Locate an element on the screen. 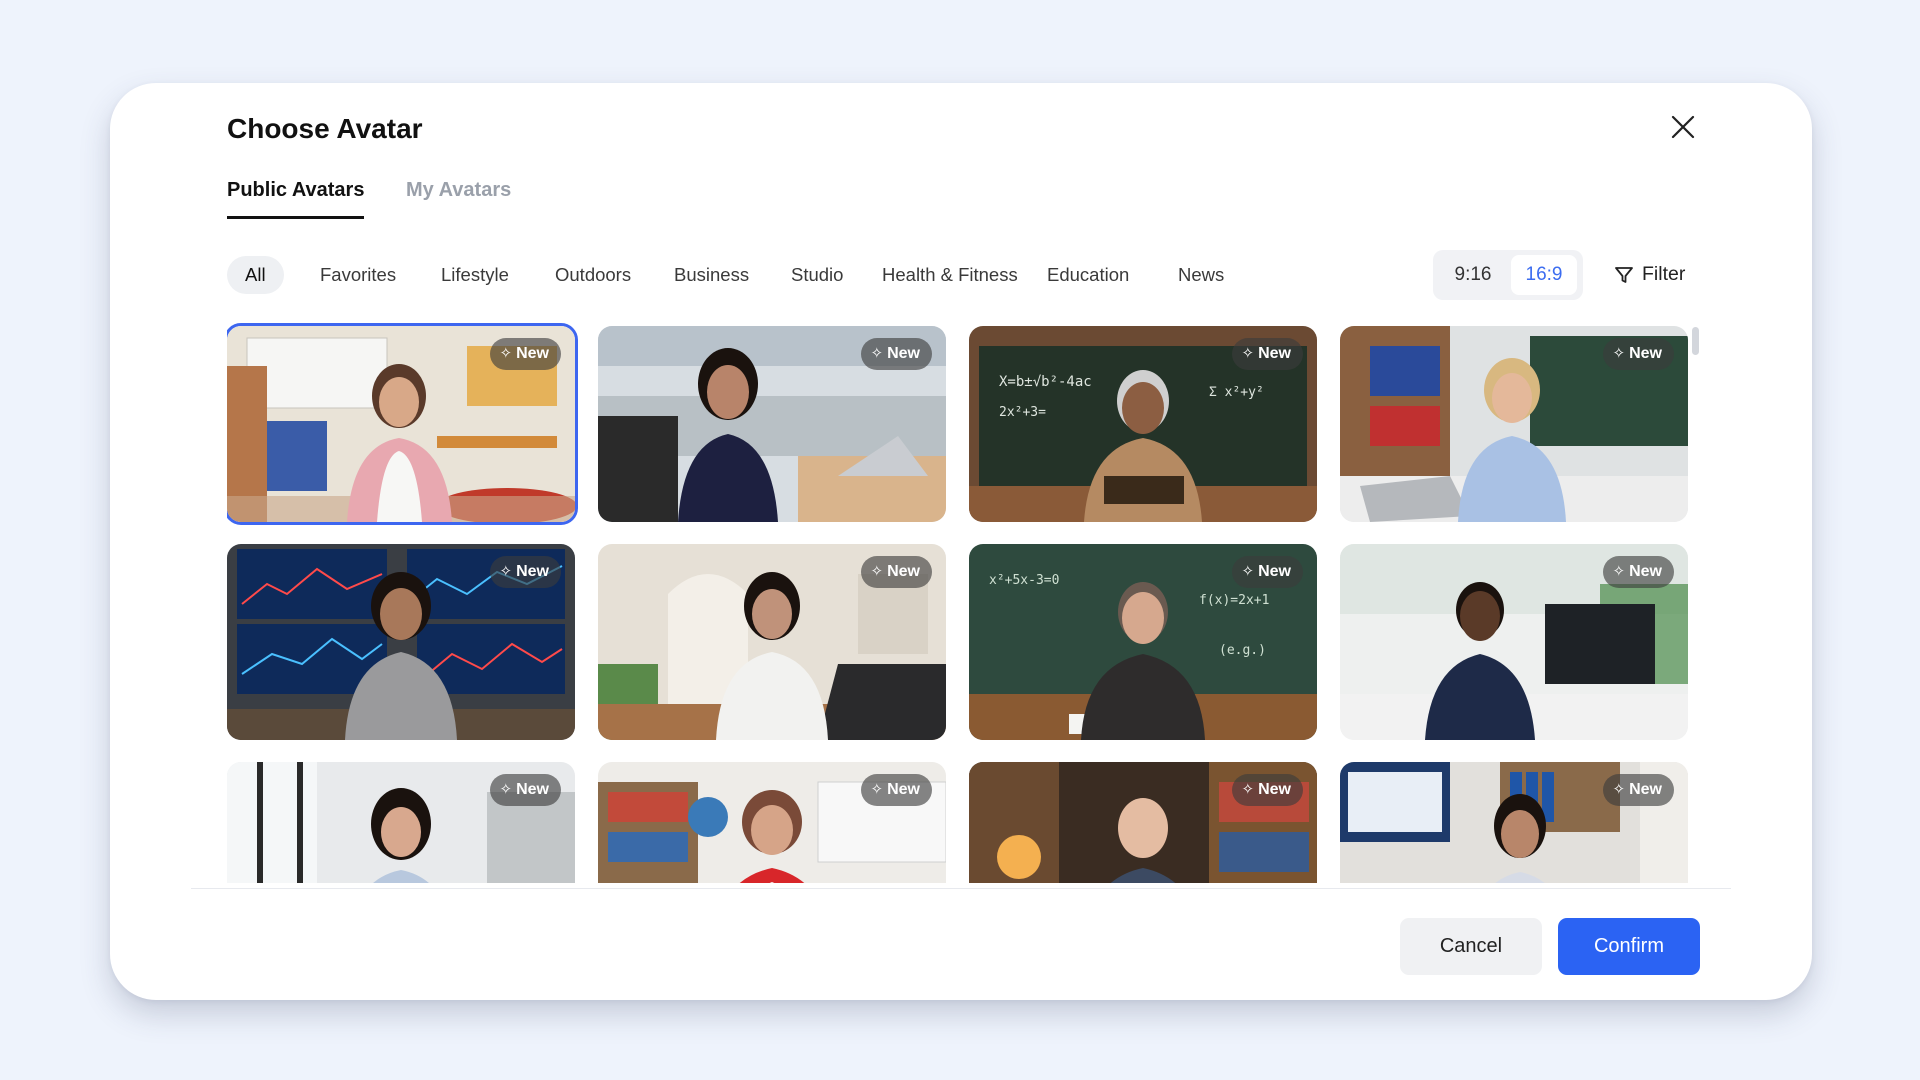 This screenshot has width=1920, height=1080. ratio-16-9: 16:9 is located at coordinates (1544, 275).